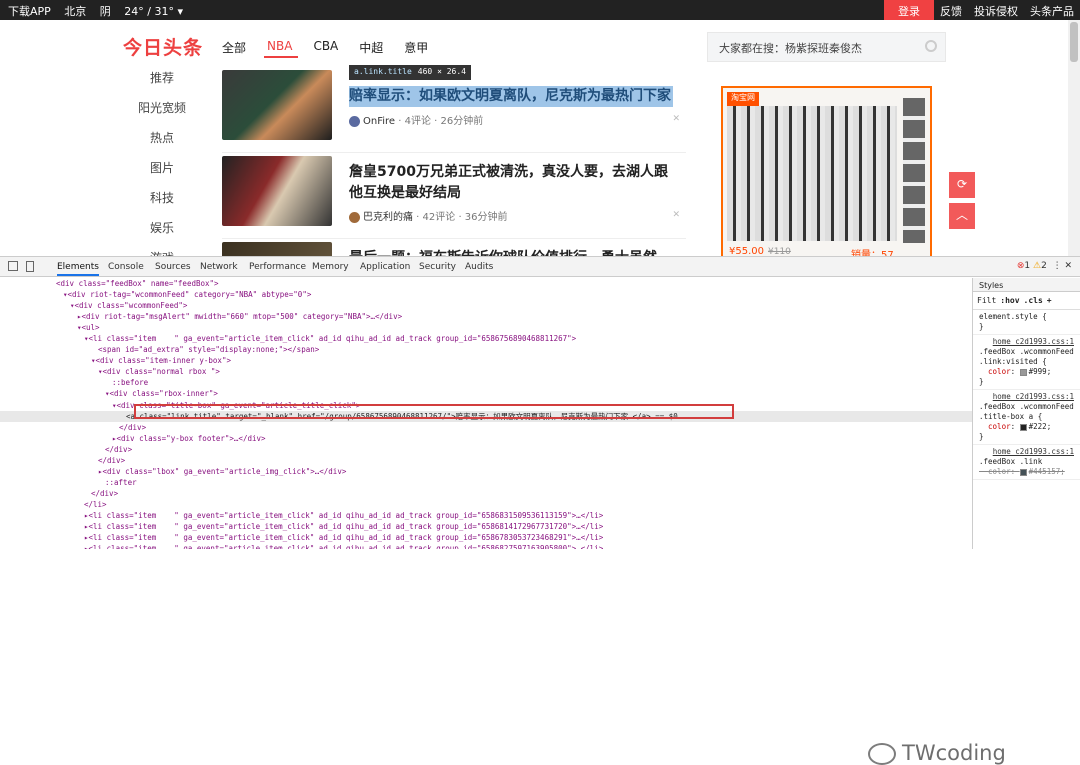 This screenshot has height=765, width=1080. What do you see at coordinates (1027, 266) in the screenshot?
I see `error-count: 1` at bounding box center [1027, 266].